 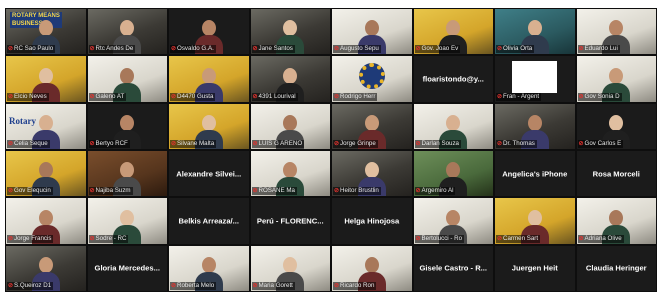 I want to click on participant-tile: ⊘ Bertolucci - Ro, so click(x=453, y=221).